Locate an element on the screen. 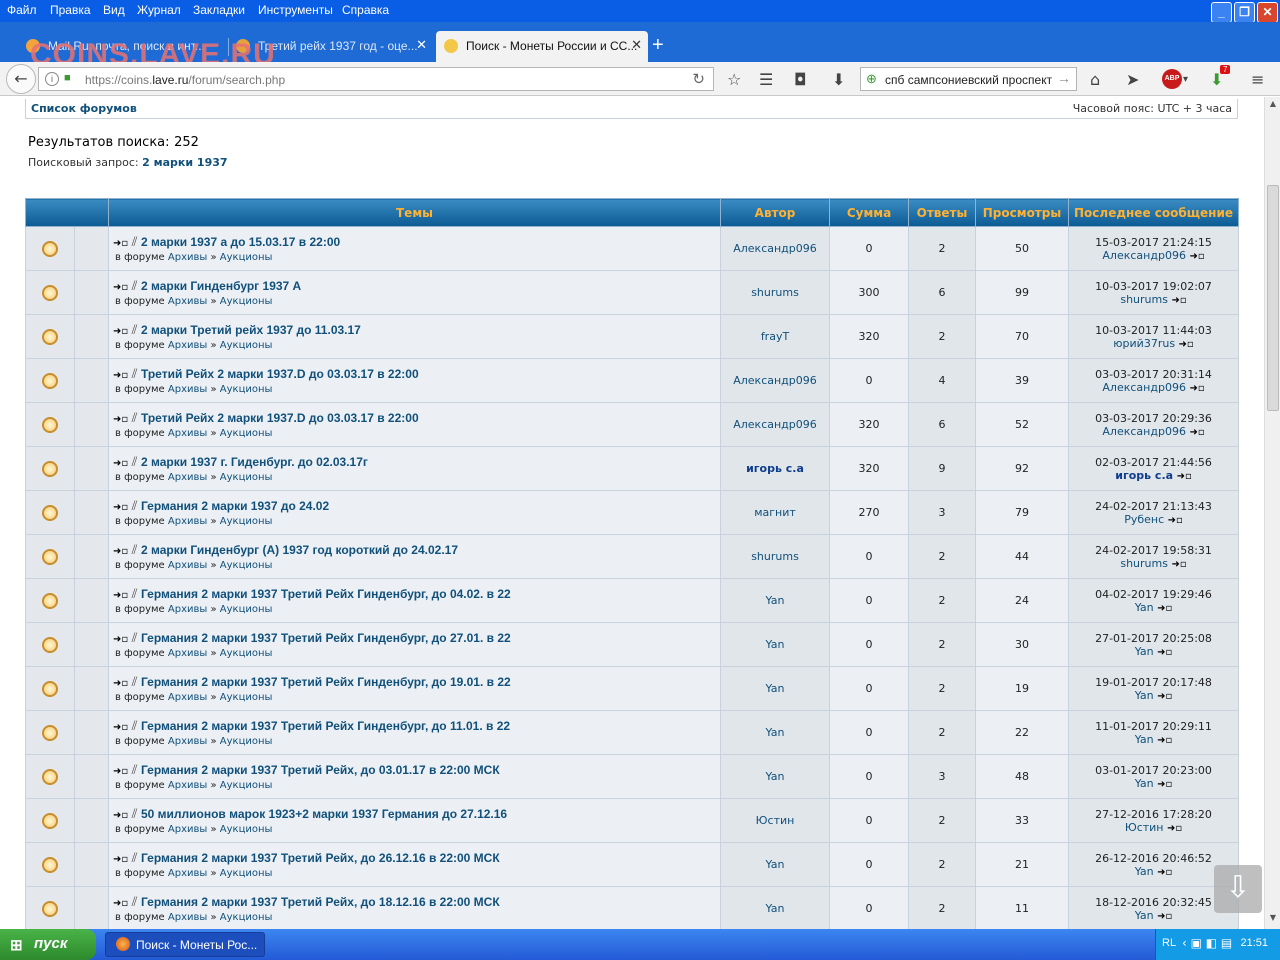 The height and width of the screenshot is (960, 1280). forum-list-link: Список форумов is located at coordinates (84, 108).